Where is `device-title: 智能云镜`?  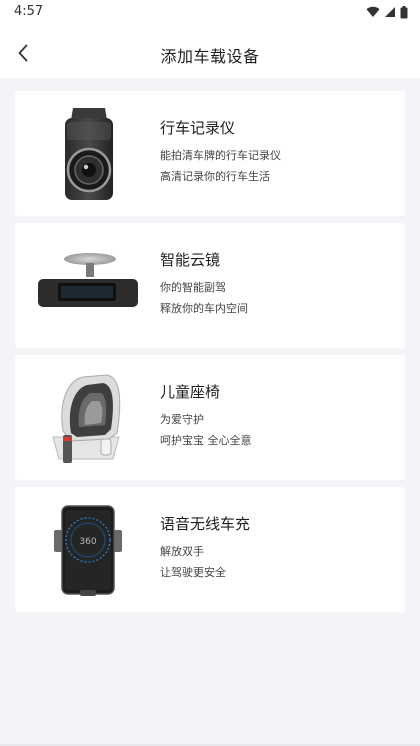 device-title: 智能云镜 is located at coordinates (190, 260).